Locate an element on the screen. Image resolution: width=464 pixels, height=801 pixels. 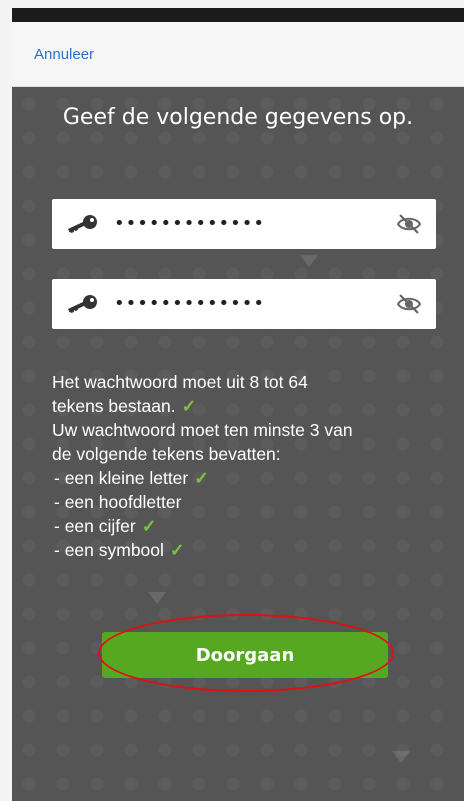
password-value: ••••••••••••• is located at coordinates (190, 223).